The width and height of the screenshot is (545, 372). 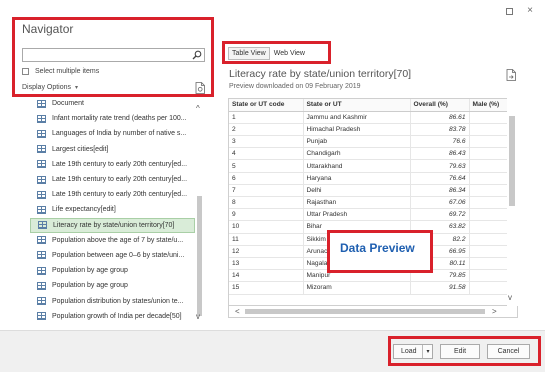 I want to click on scroll-right-icon: >, so click(x=494, y=311).